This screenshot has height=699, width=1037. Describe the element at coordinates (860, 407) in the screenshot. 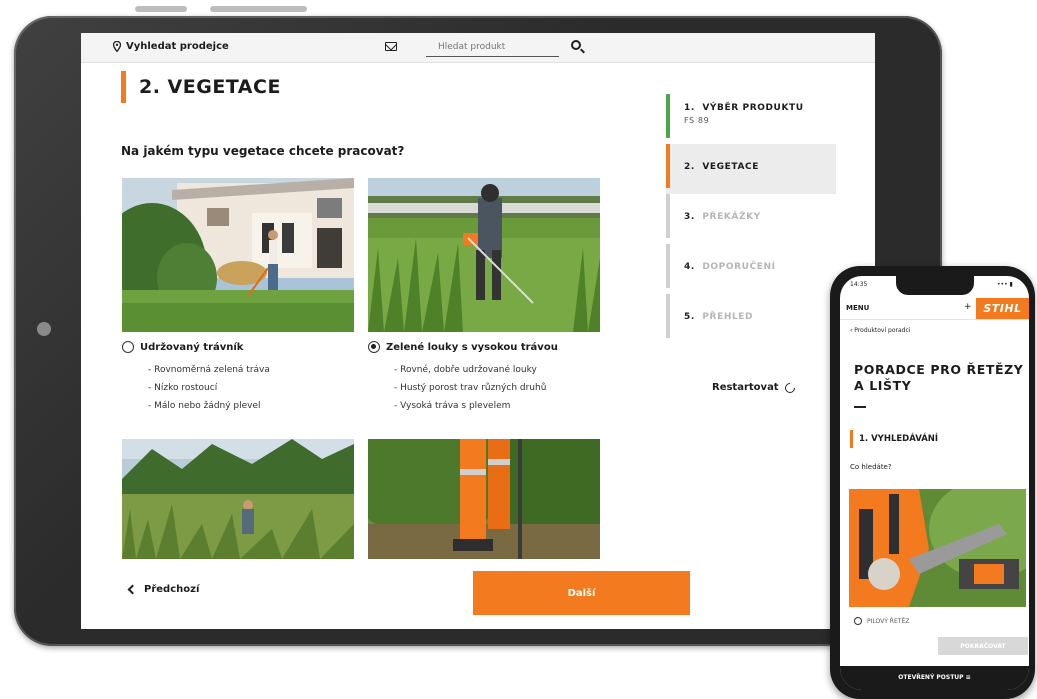

I see `title-underline` at that location.